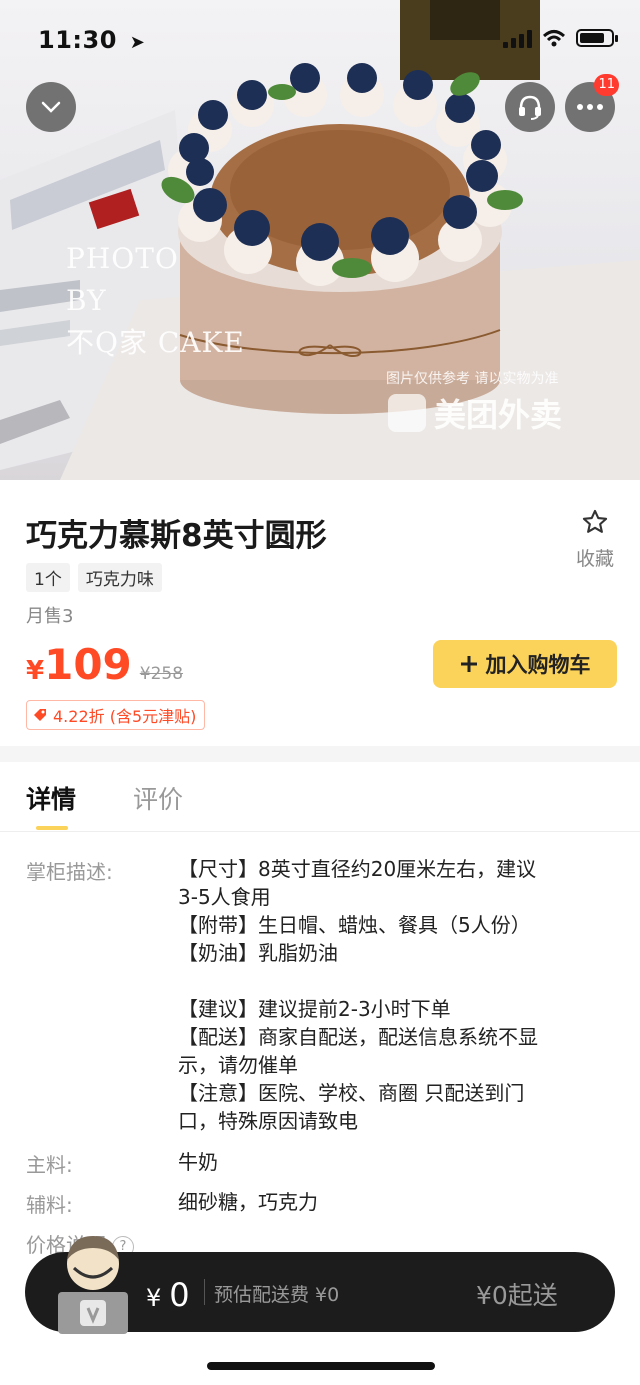 Image resolution: width=640 pixels, height=1385 pixels. I want to click on discount-badge: 4.22折 (含5元津贴), so click(116, 715).